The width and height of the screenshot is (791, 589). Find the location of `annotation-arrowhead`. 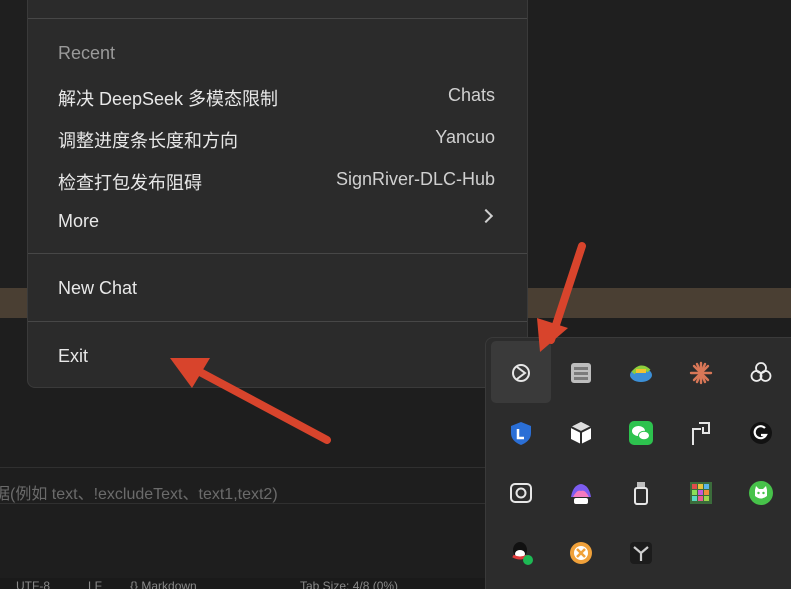

annotation-arrowhead is located at coordinates (552, 335).